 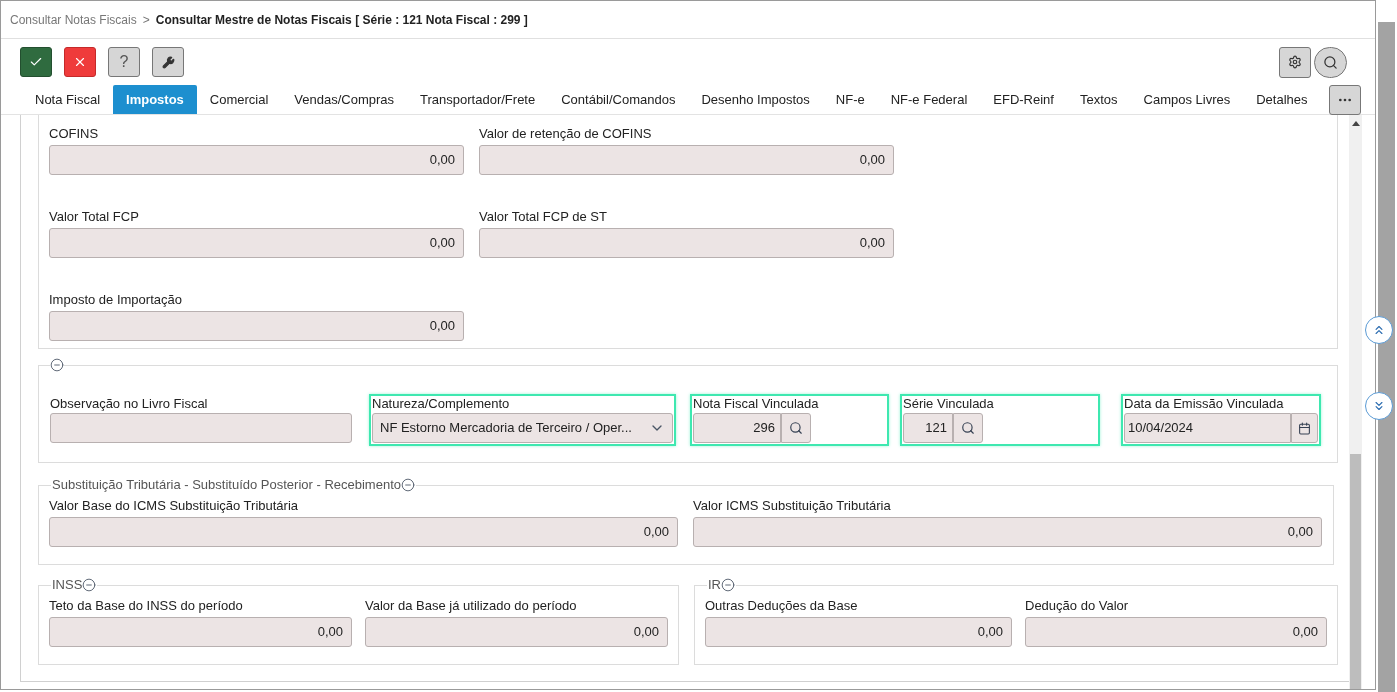 I want to click on tools-button, so click(x=168, y=62).